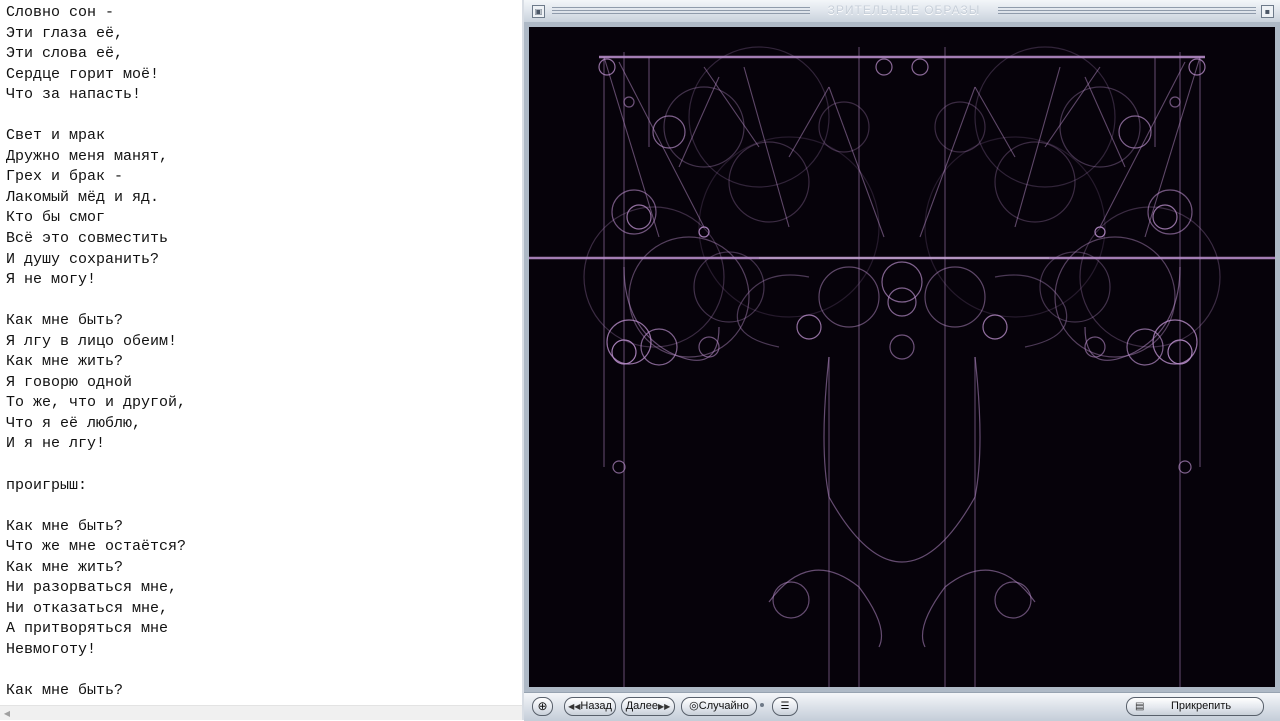 This screenshot has width=1280, height=721. Describe the element at coordinates (56, 444) in the screenshot. I see `lyrics-line: И я не лгу!` at that location.